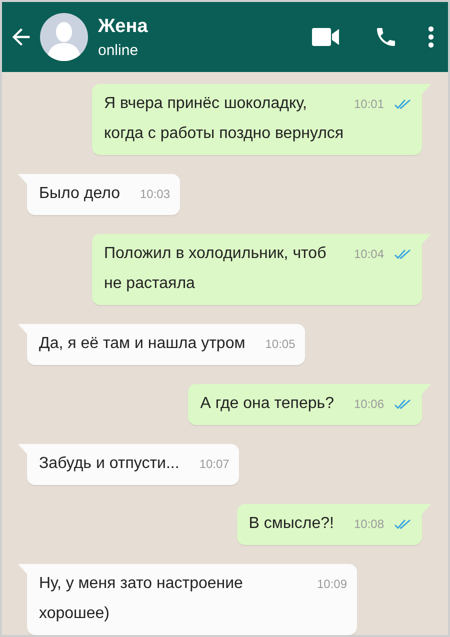 Image resolution: width=450 pixels, height=637 pixels. What do you see at coordinates (369, 404) in the screenshot?
I see `message-time: 10:06` at bounding box center [369, 404].